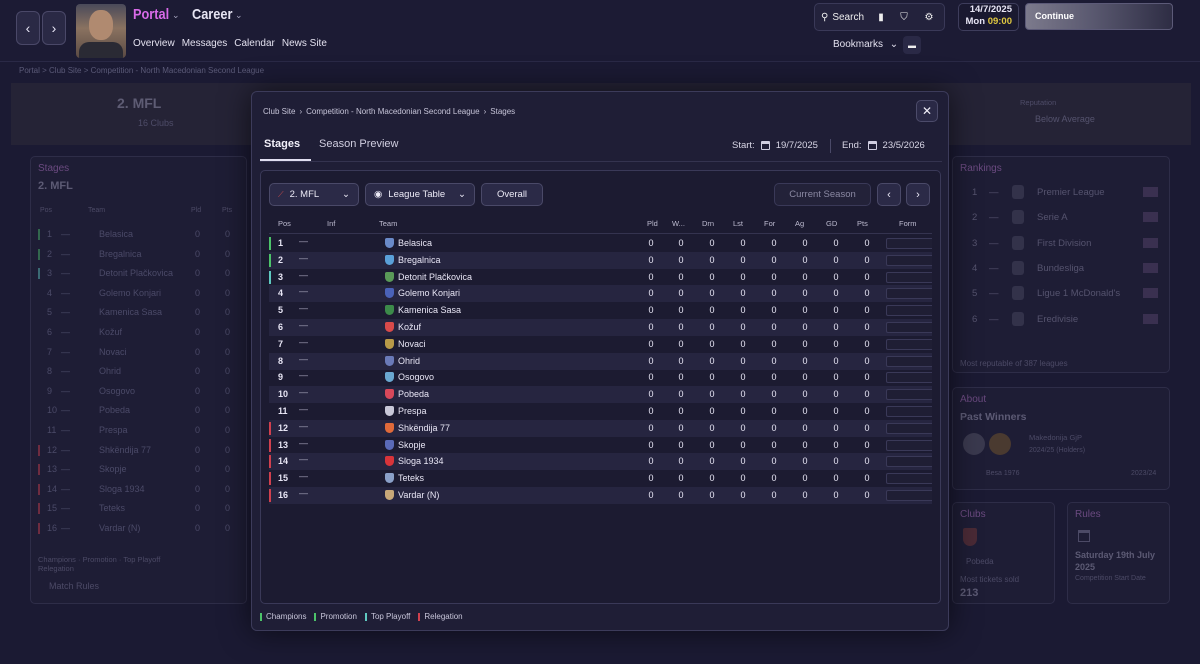 The height and width of the screenshot is (664, 1200). Describe the element at coordinates (415, 243) in the screenshot. I see `team-name: Belasica` at that location.